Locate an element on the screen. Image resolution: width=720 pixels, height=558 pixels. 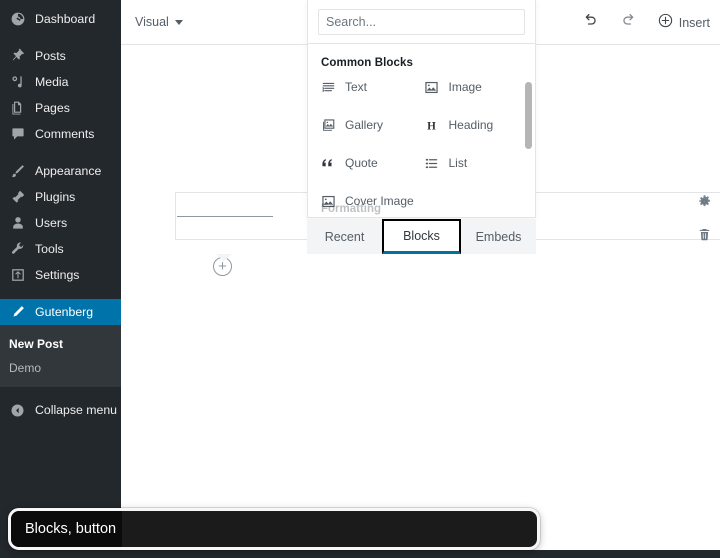
heading-icon: H is located at coordinates (432, 125).